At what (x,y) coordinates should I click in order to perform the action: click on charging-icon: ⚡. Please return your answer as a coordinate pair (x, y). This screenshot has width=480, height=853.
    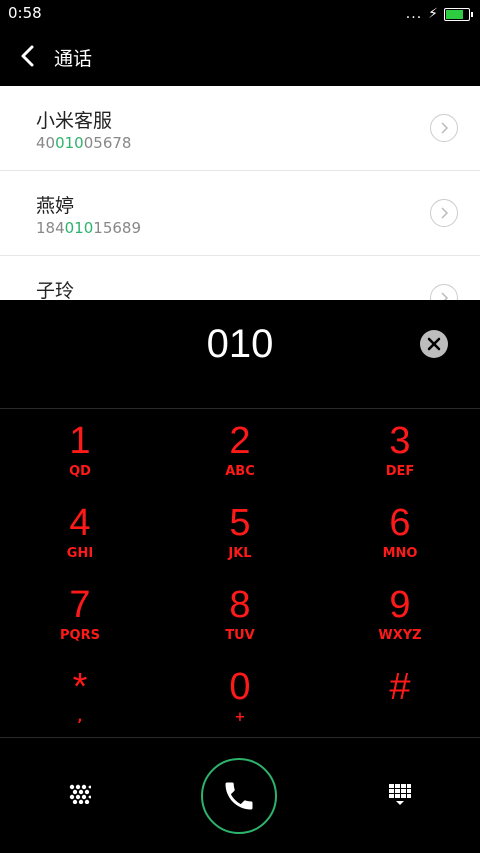
    Looking at the image, I should click on (433, 14).